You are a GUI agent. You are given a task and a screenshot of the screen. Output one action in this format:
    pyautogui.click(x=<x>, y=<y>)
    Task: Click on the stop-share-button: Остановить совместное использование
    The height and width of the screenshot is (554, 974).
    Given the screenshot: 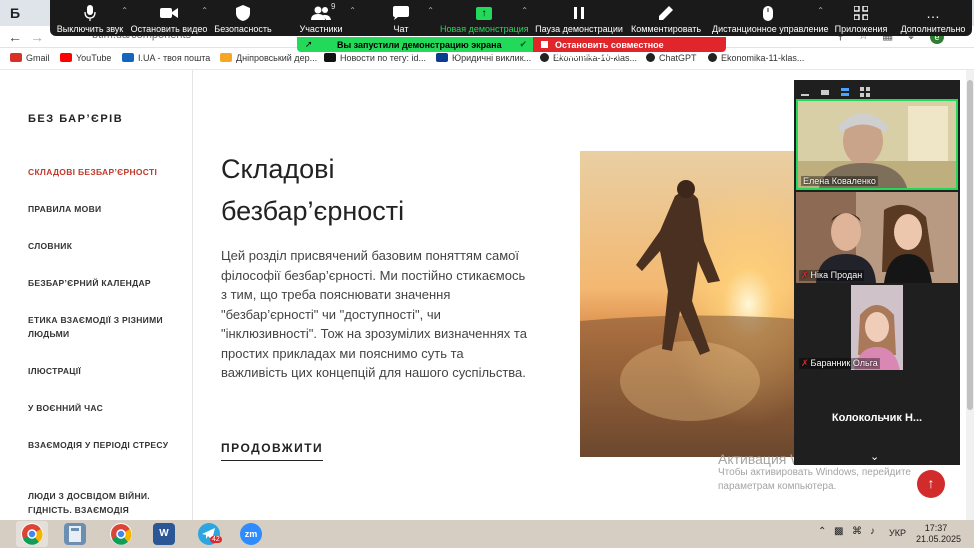 What is the action you would take?
    pyautogui.click(x=629, y=48)
    